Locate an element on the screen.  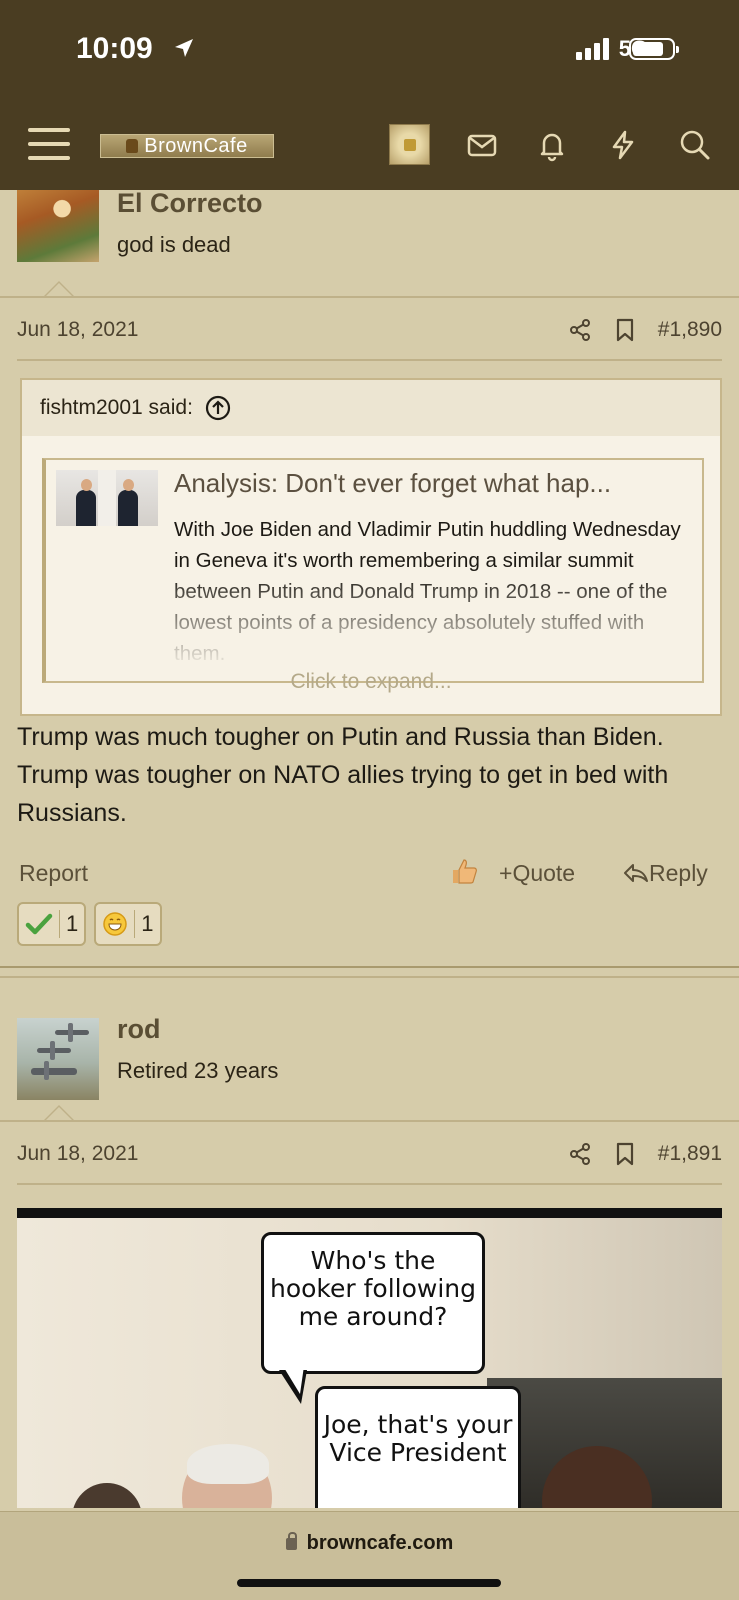
jump-to-quote-icon is located at coordinates (218, 408).